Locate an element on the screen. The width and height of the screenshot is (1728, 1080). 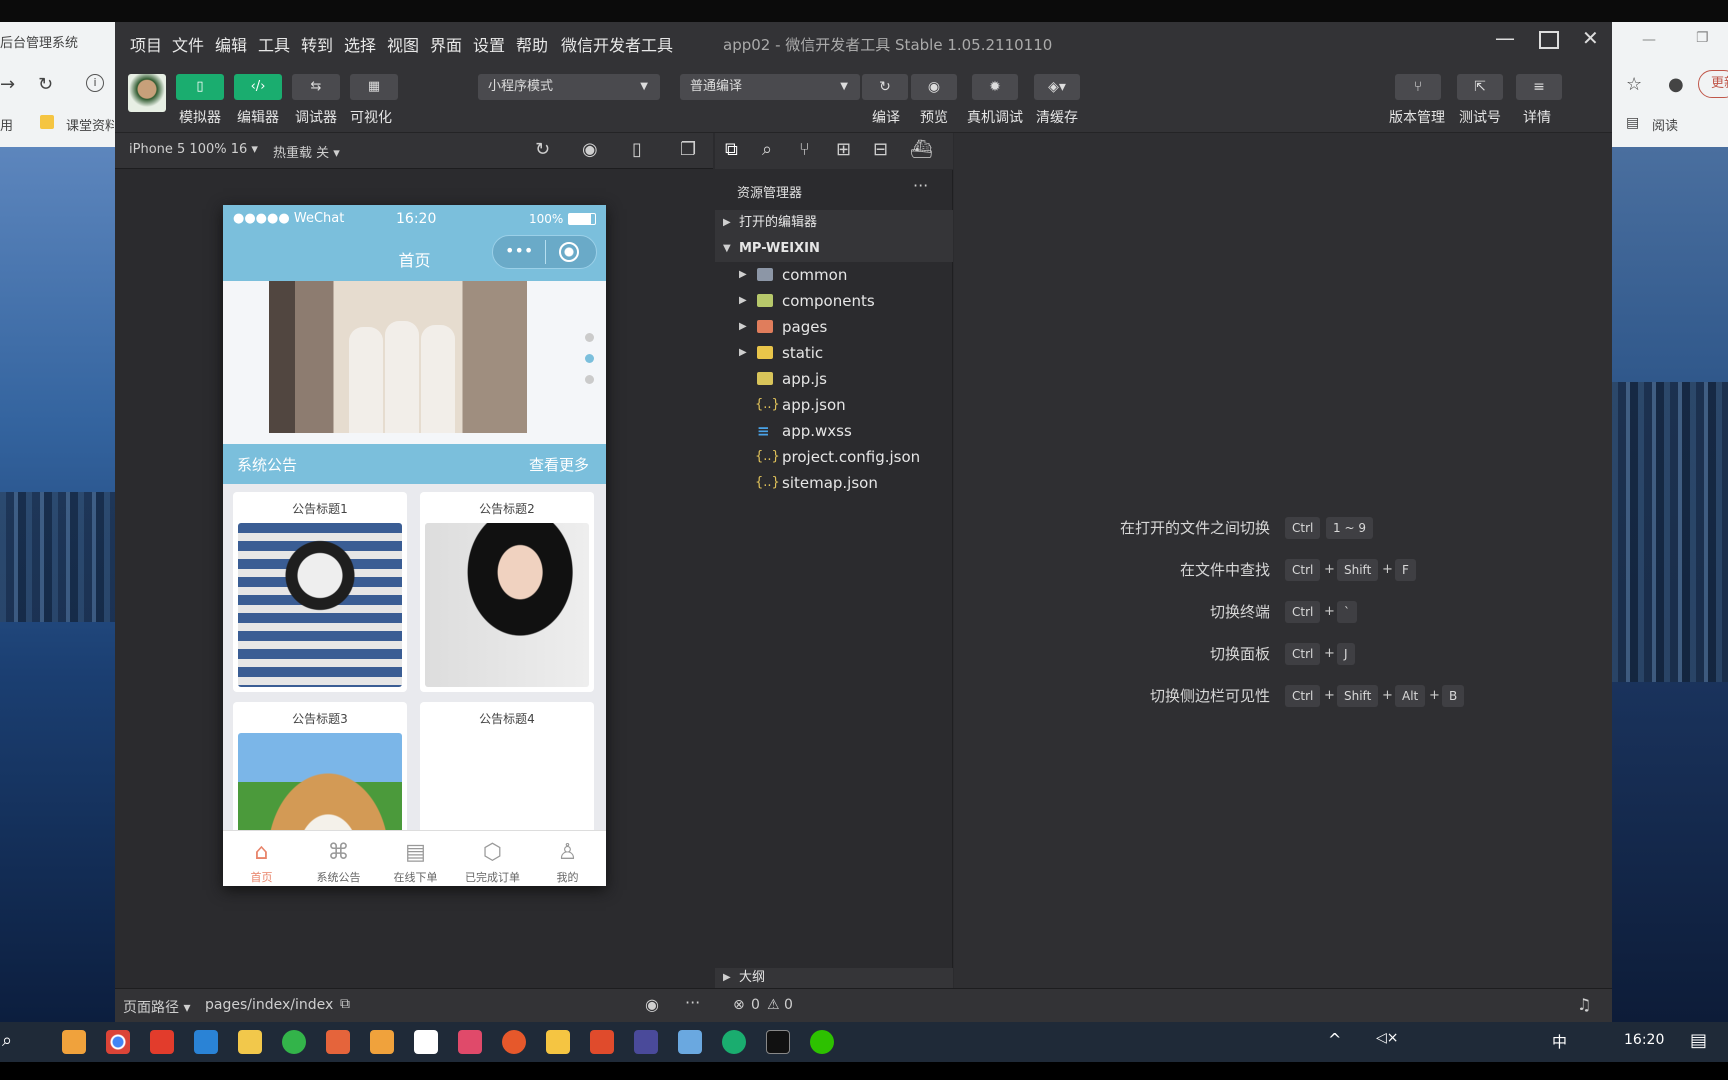
close-mini-program-icon is located at coordinates (569, 252).